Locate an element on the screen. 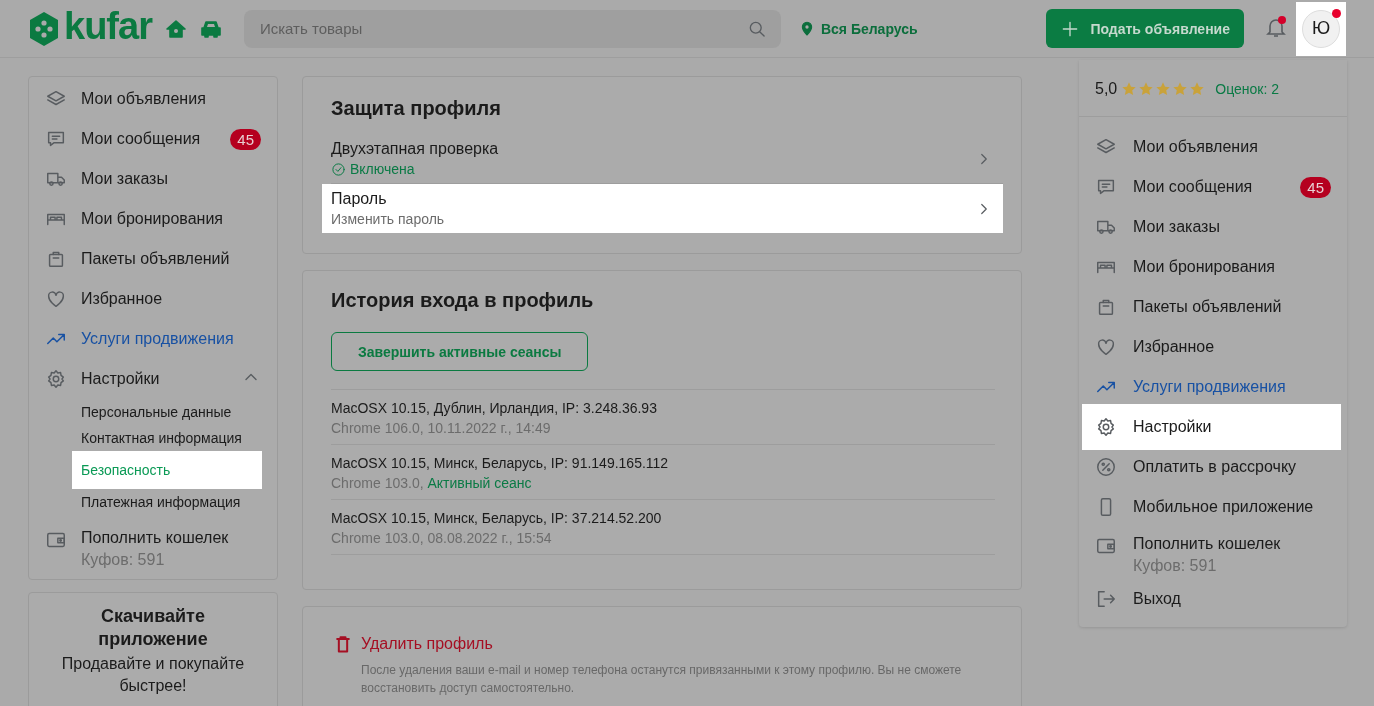  menu-item: Оплатить в рассрочку is located at coordinates (1232, 467).